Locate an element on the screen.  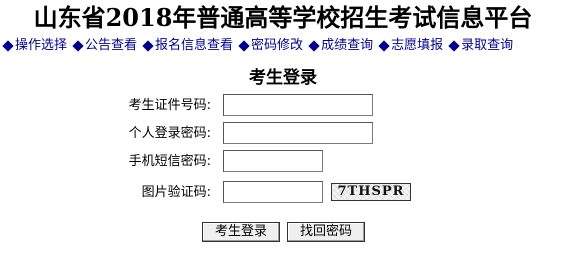
captcha-row: 图片验证码: 7THSPR is located at coordinates (283, 193).